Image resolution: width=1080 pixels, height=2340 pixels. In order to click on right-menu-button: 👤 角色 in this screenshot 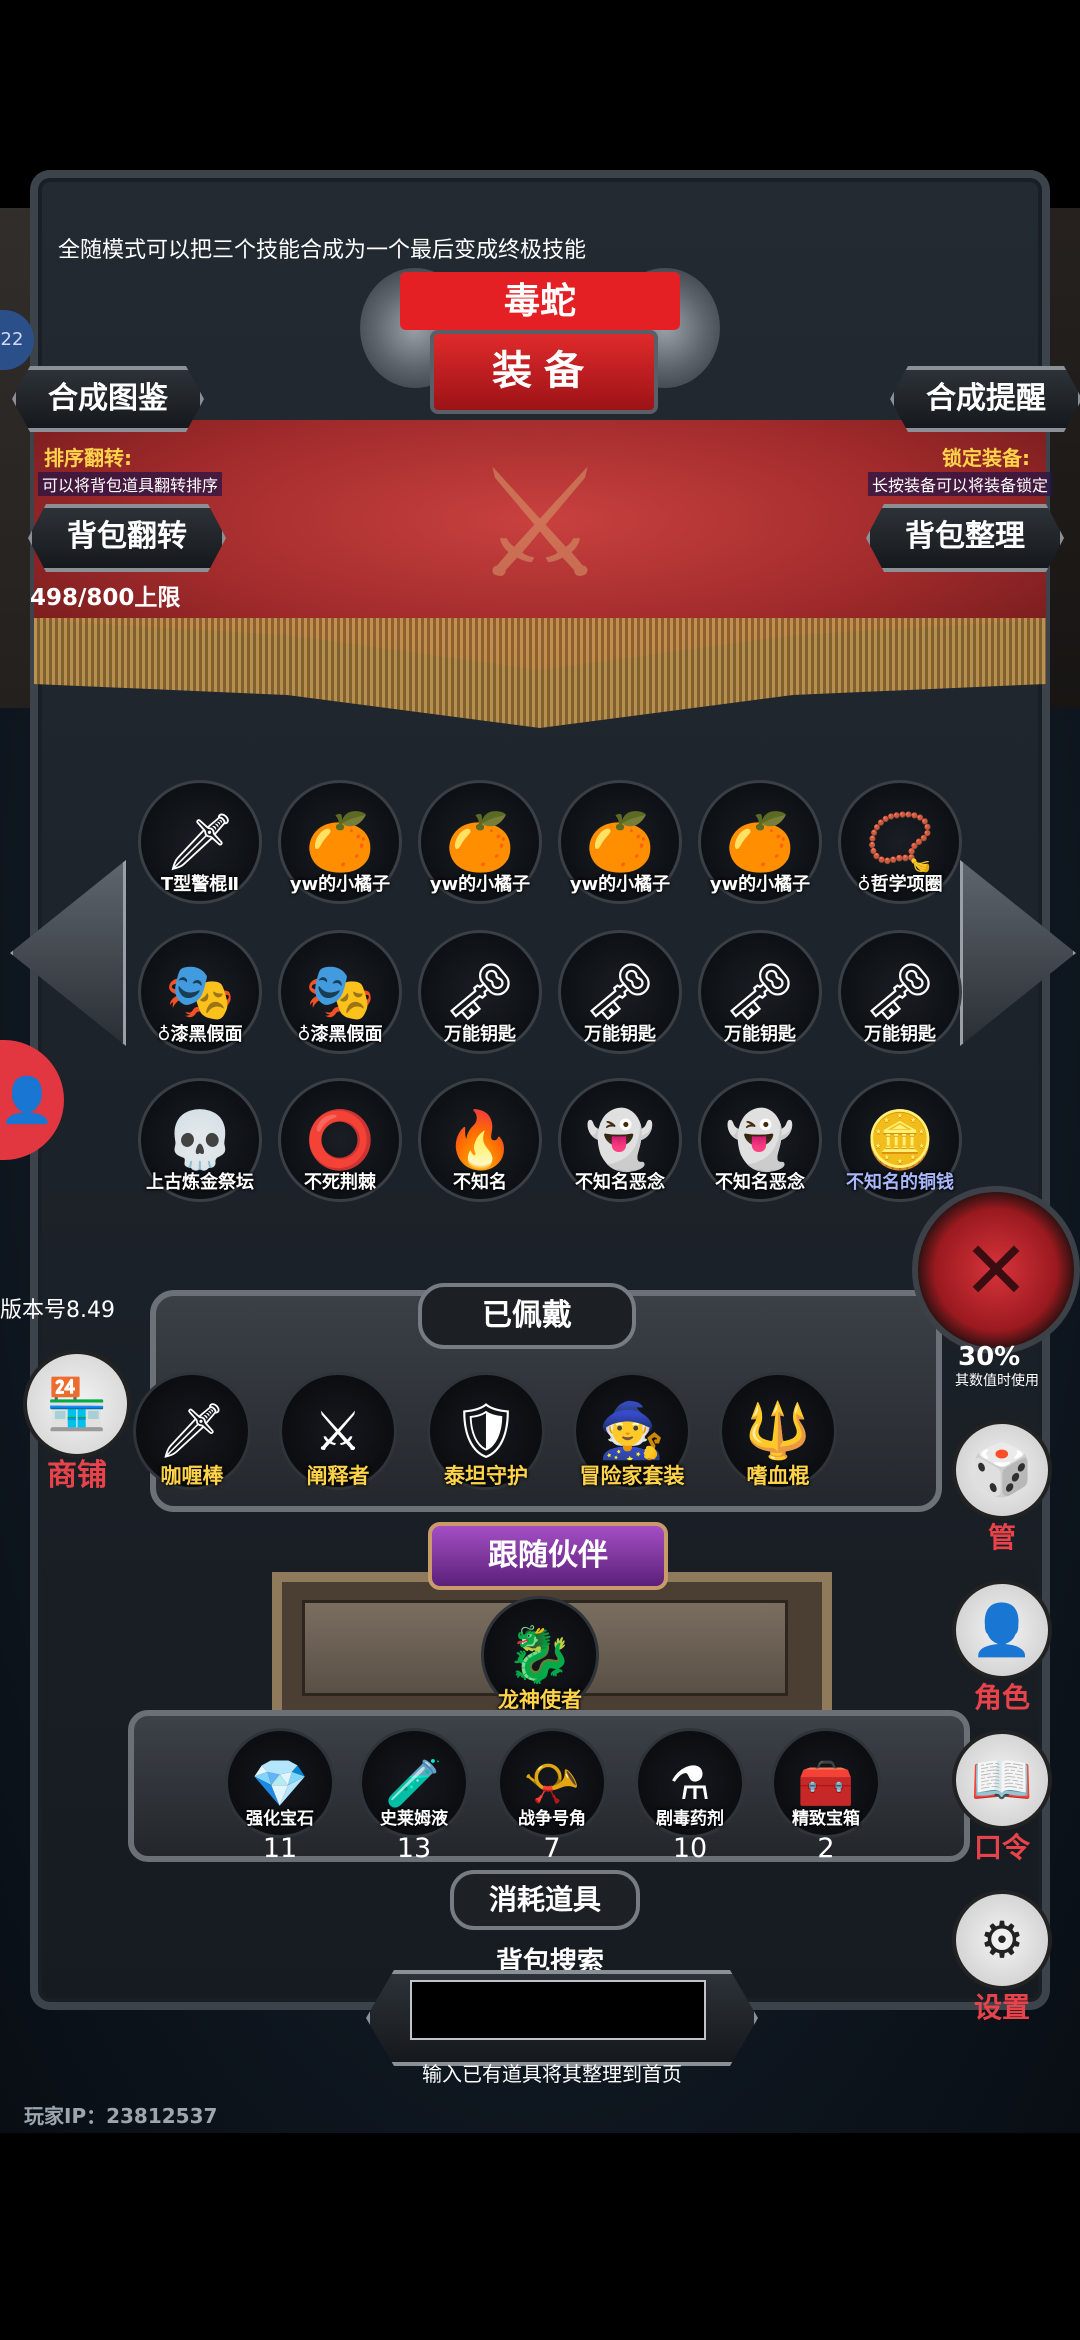, I will do `click(1002, 1648)`.